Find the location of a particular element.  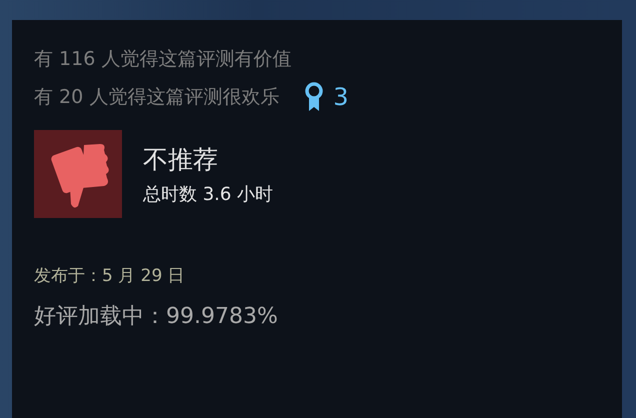

helpful-count-text: 有 116 人觉得这篇评测有价值 is located at coordinates (163, 59).